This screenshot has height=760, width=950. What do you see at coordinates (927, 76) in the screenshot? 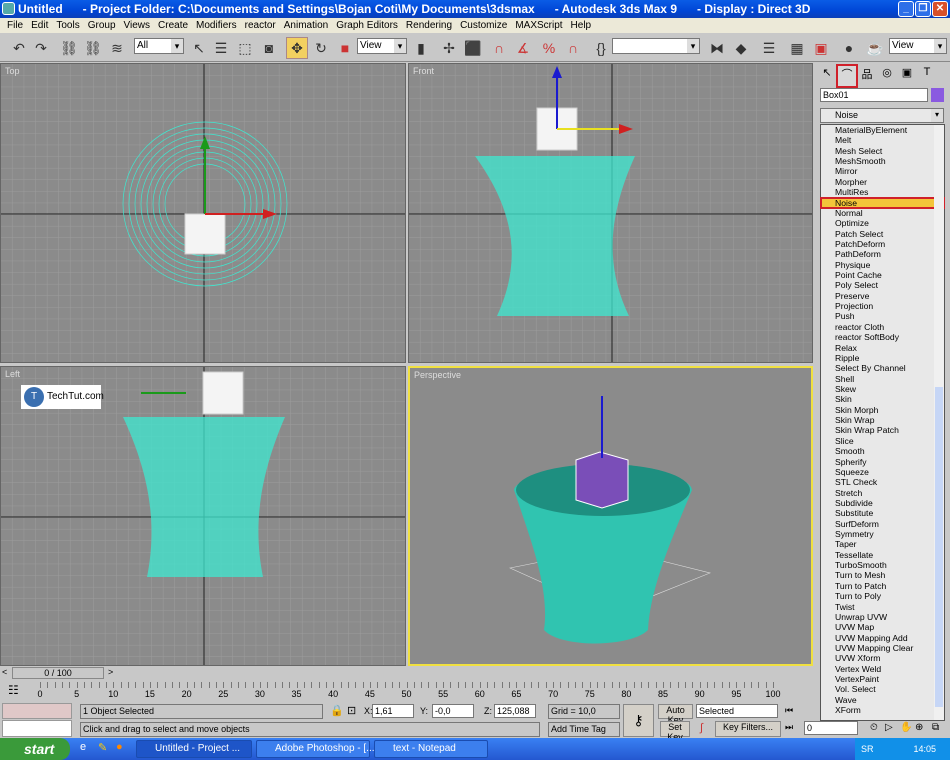
I see `utilities-tab-icon: T` at bounding box center [927, 76].